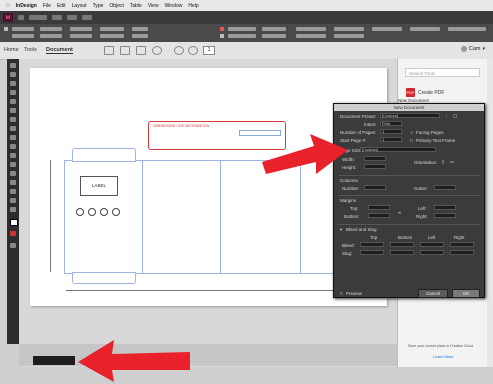  I want to click on nav-tools: Tools, so click(30, 50).